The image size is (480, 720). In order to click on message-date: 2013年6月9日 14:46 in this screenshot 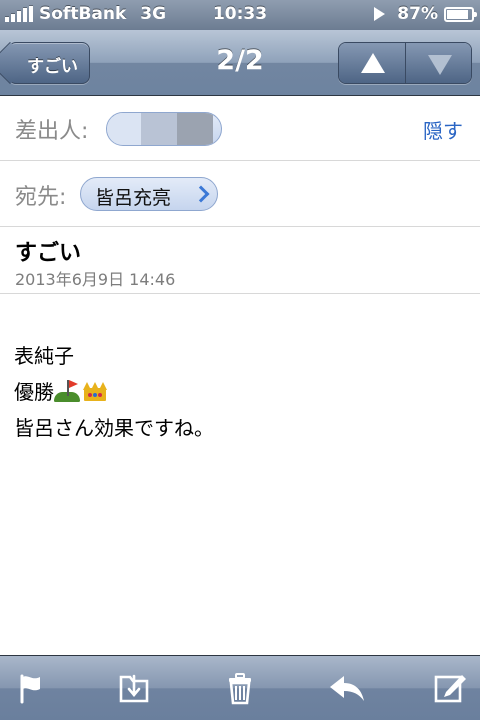, I will do `click(95, 279)`.